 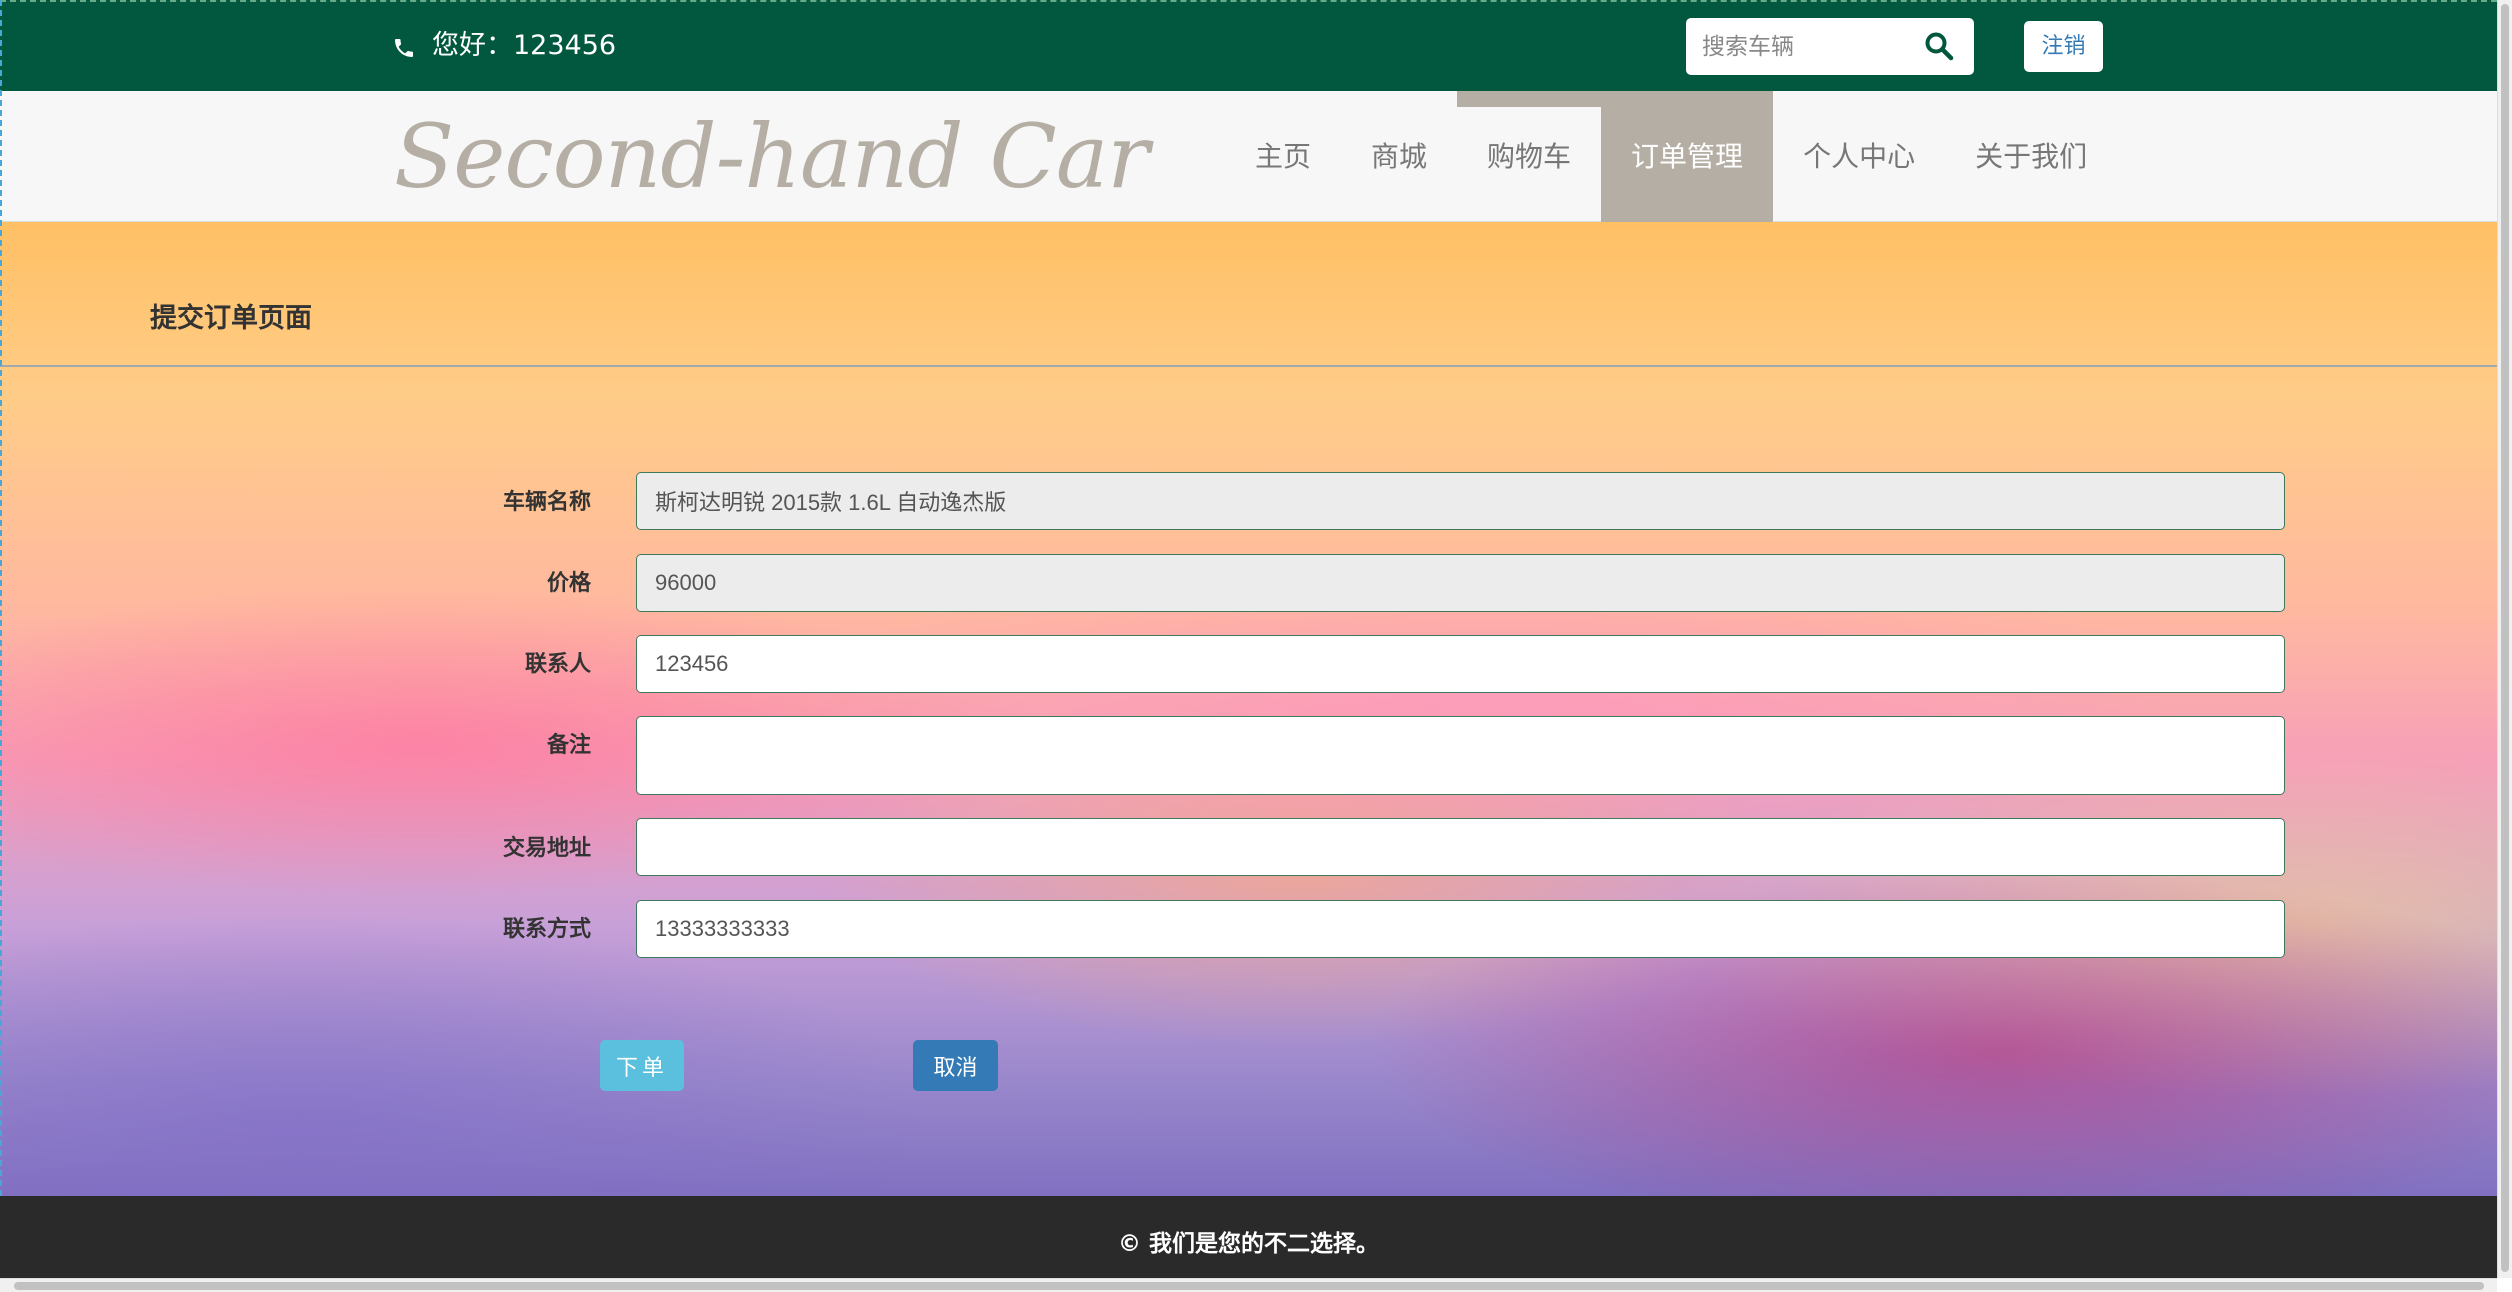 What do you see at coordinates (1248, 1237) in the screenshot?
I see `footer: © 我们是您的不二选择。` at bounding box center [1248, 1237].